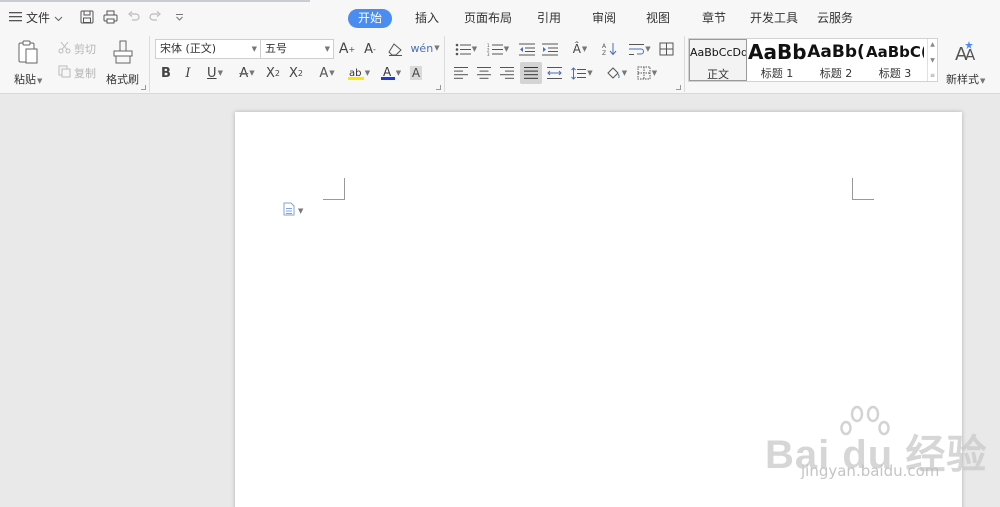 The height and width of the screenshot is (507, 1000). Describe the element at coordinates (293, 210) in the screenshot. I see `paragraph-layout-button: ▼` at that location.